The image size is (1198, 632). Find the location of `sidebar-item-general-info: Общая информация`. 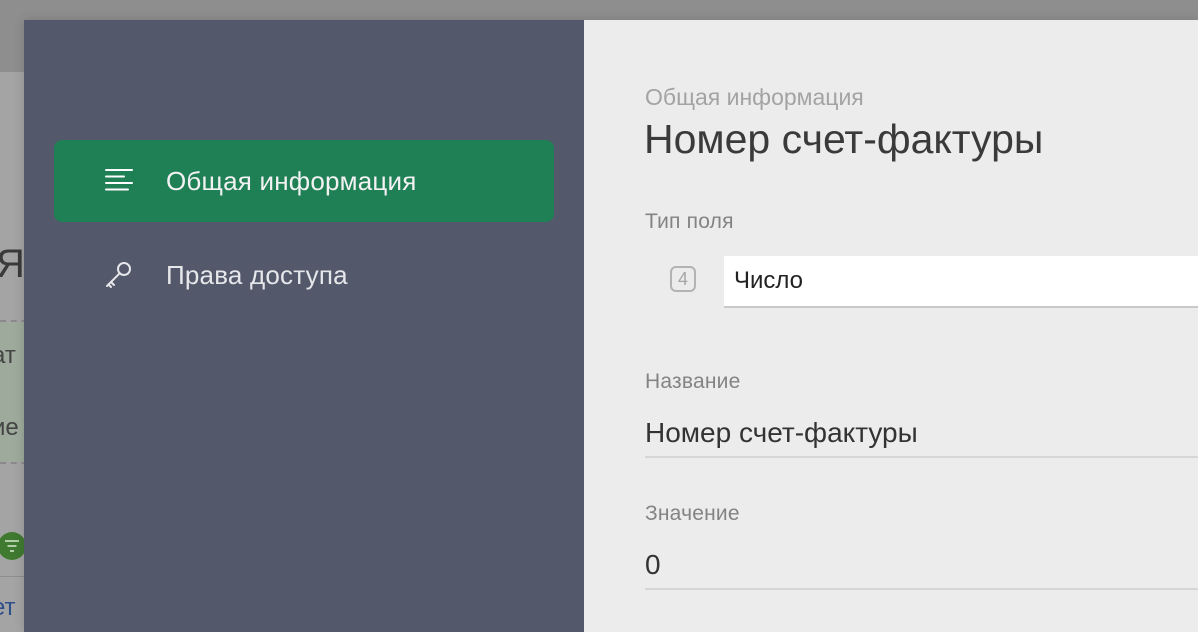

sidebar-item-general-info: Общая информация is located at coordinates (304, 181).